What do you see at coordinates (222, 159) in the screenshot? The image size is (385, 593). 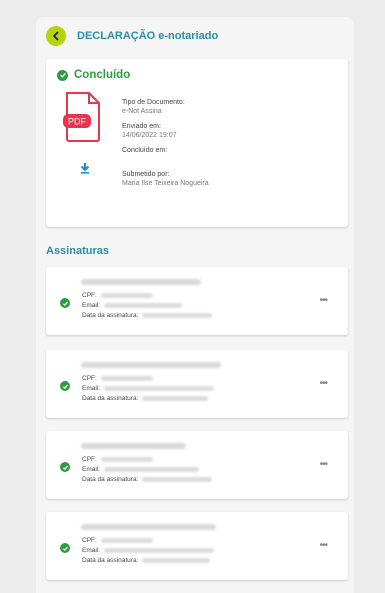 I see `completed-at-value` at bounding box center [222, 159].